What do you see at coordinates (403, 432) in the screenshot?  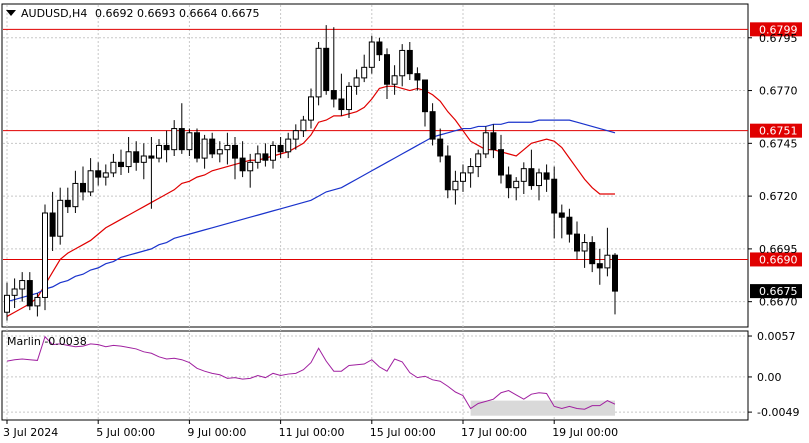 I see `x-tick-label: 15 Jul 00:00` at bounding box center [403, 432].